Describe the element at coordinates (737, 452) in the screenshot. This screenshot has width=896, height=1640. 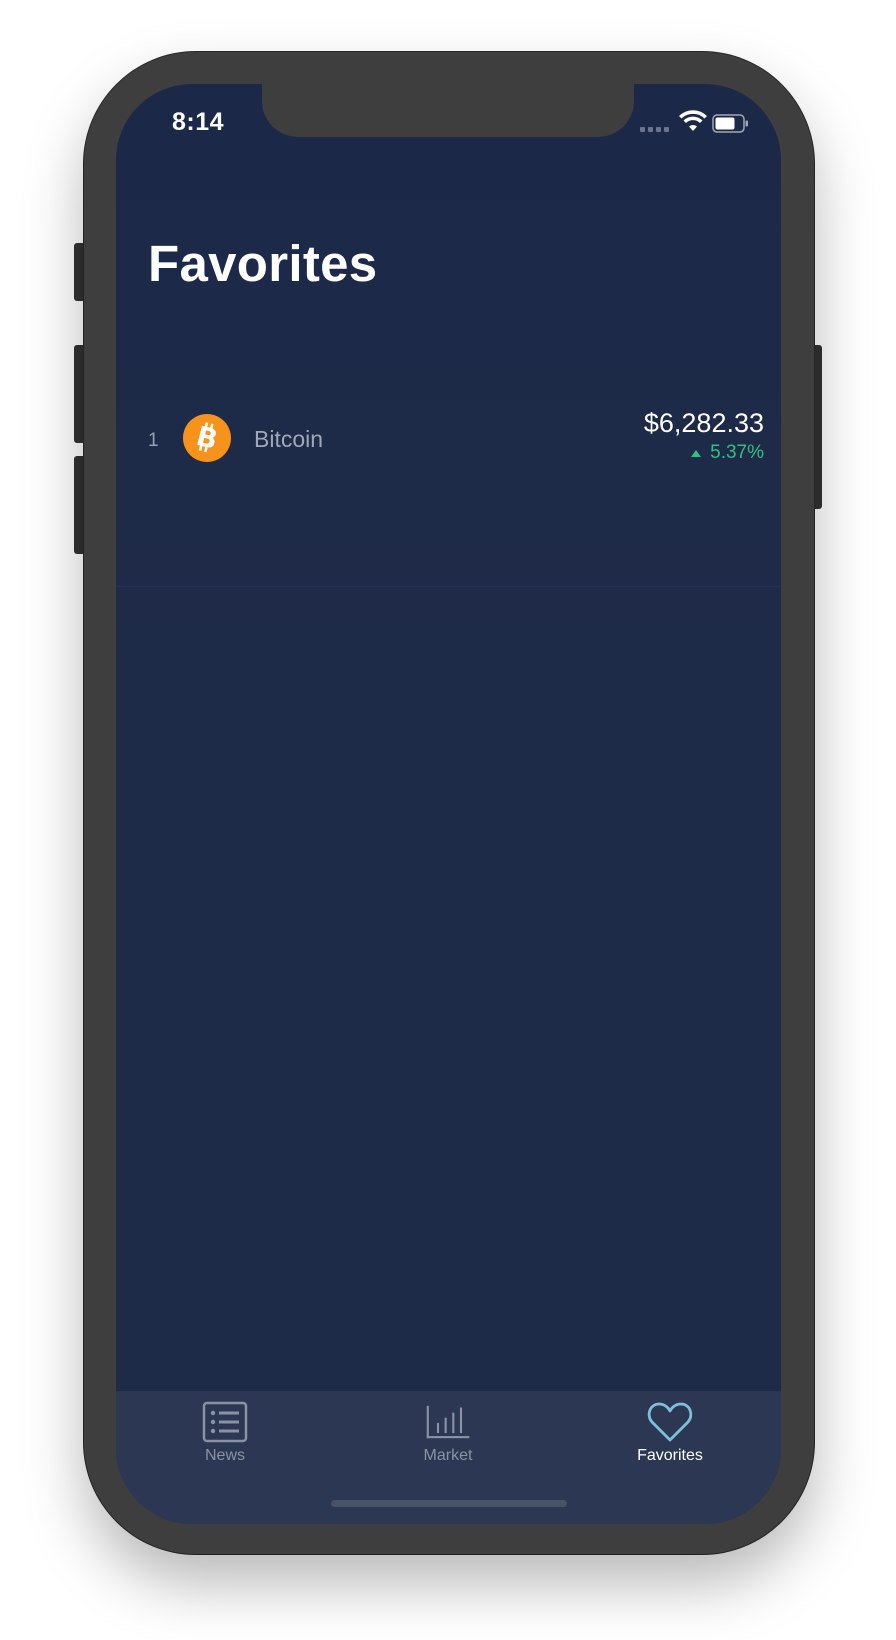
I see `price-change-value: 5.37%` at that location.